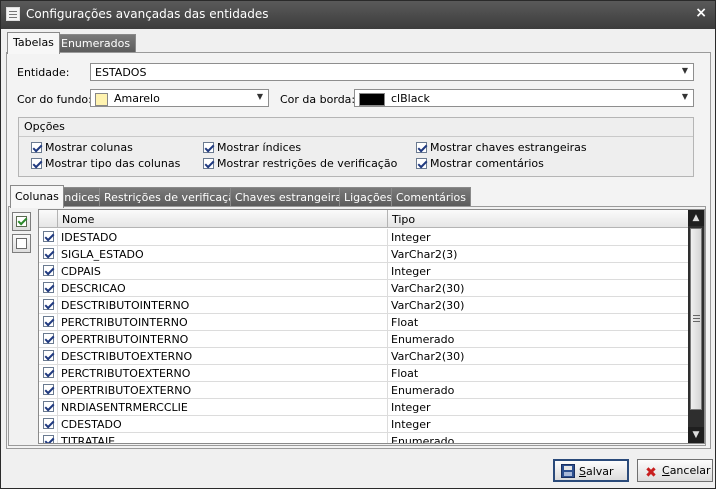 The width and height of the screenshot is (716, 489). Describe the element at coordinates (48, 219) in the screenshot. I see `header-check-column` at that location.